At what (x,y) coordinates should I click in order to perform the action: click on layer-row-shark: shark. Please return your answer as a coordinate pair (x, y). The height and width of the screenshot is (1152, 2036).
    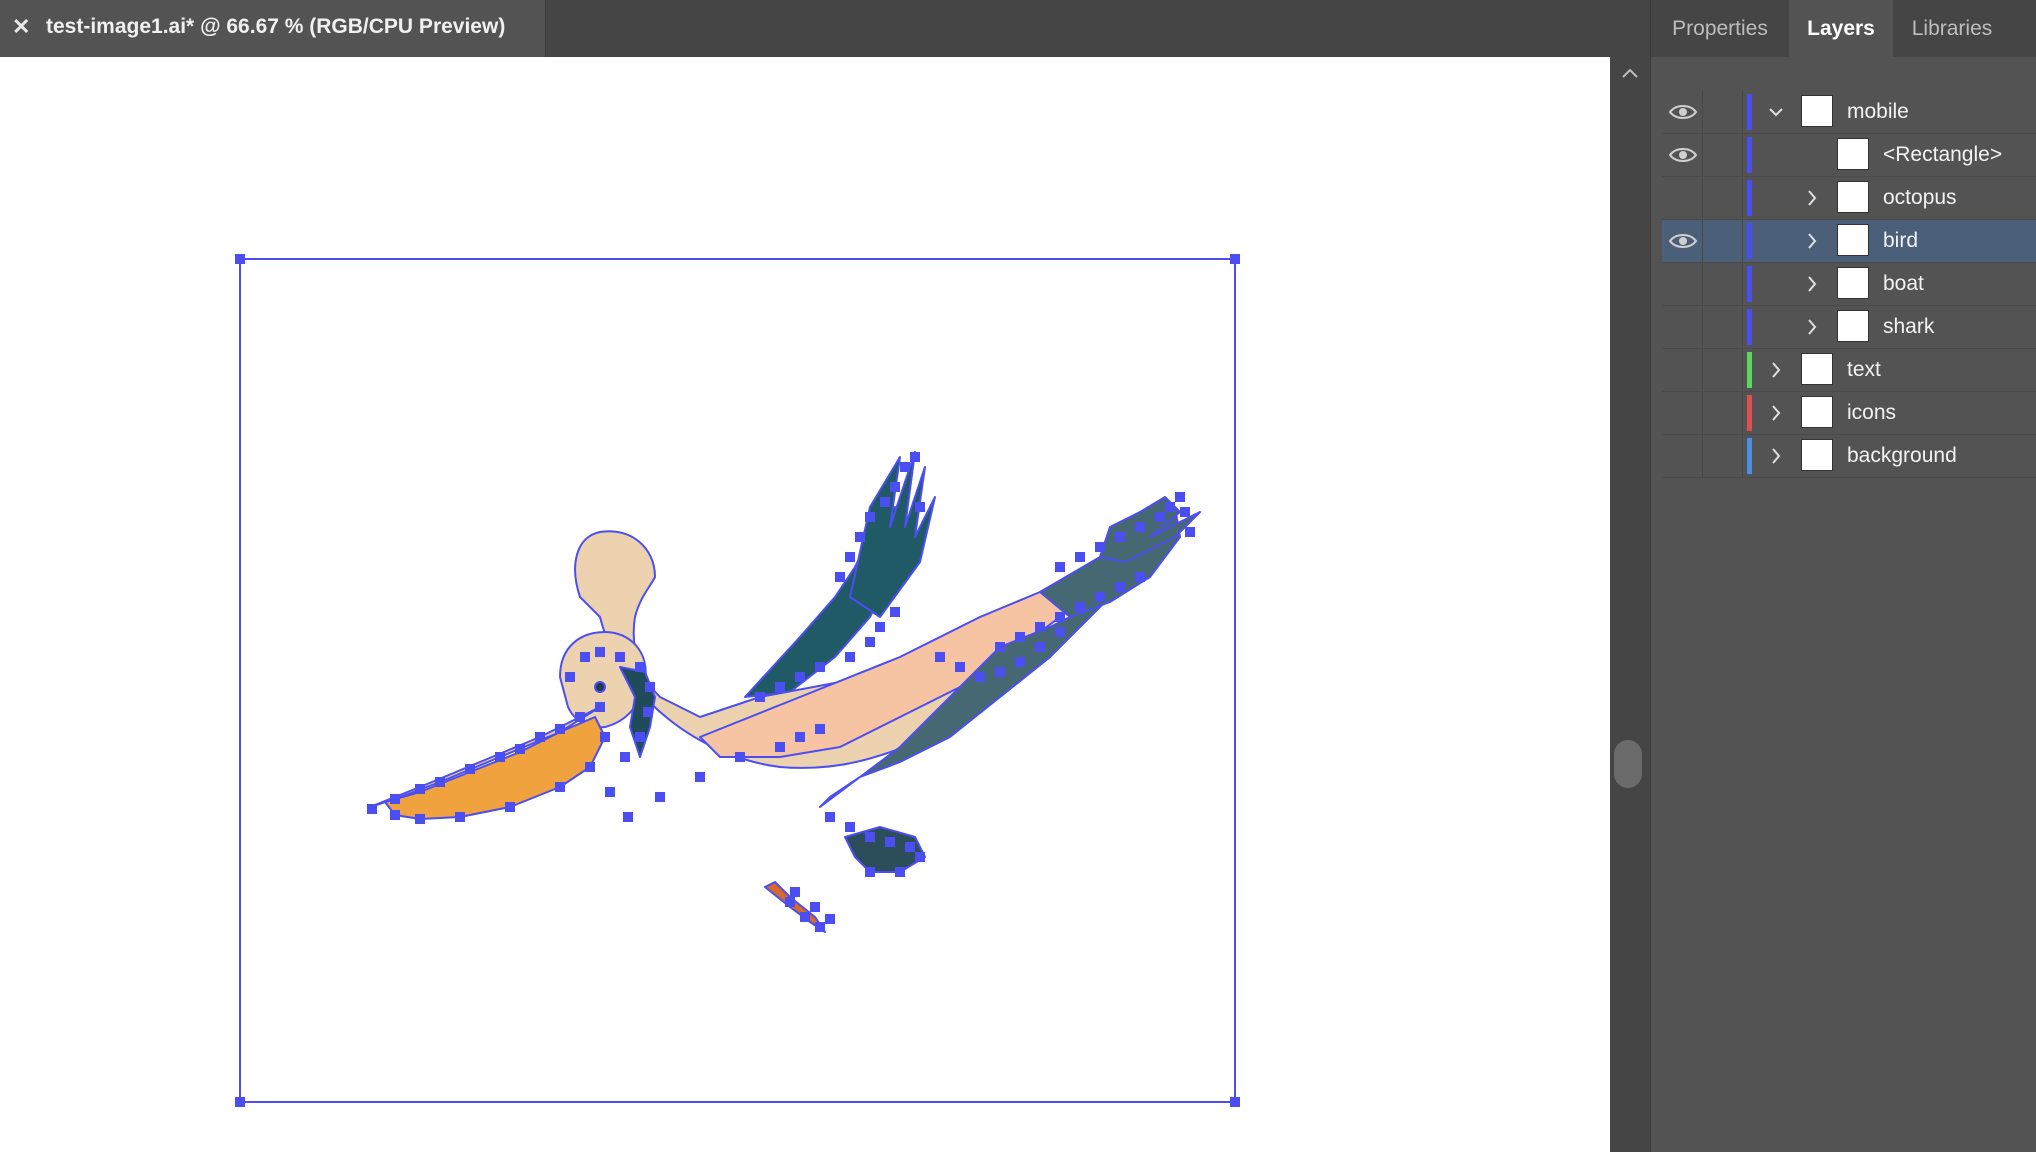
    Looking at the image, I should click on (1849, 327).